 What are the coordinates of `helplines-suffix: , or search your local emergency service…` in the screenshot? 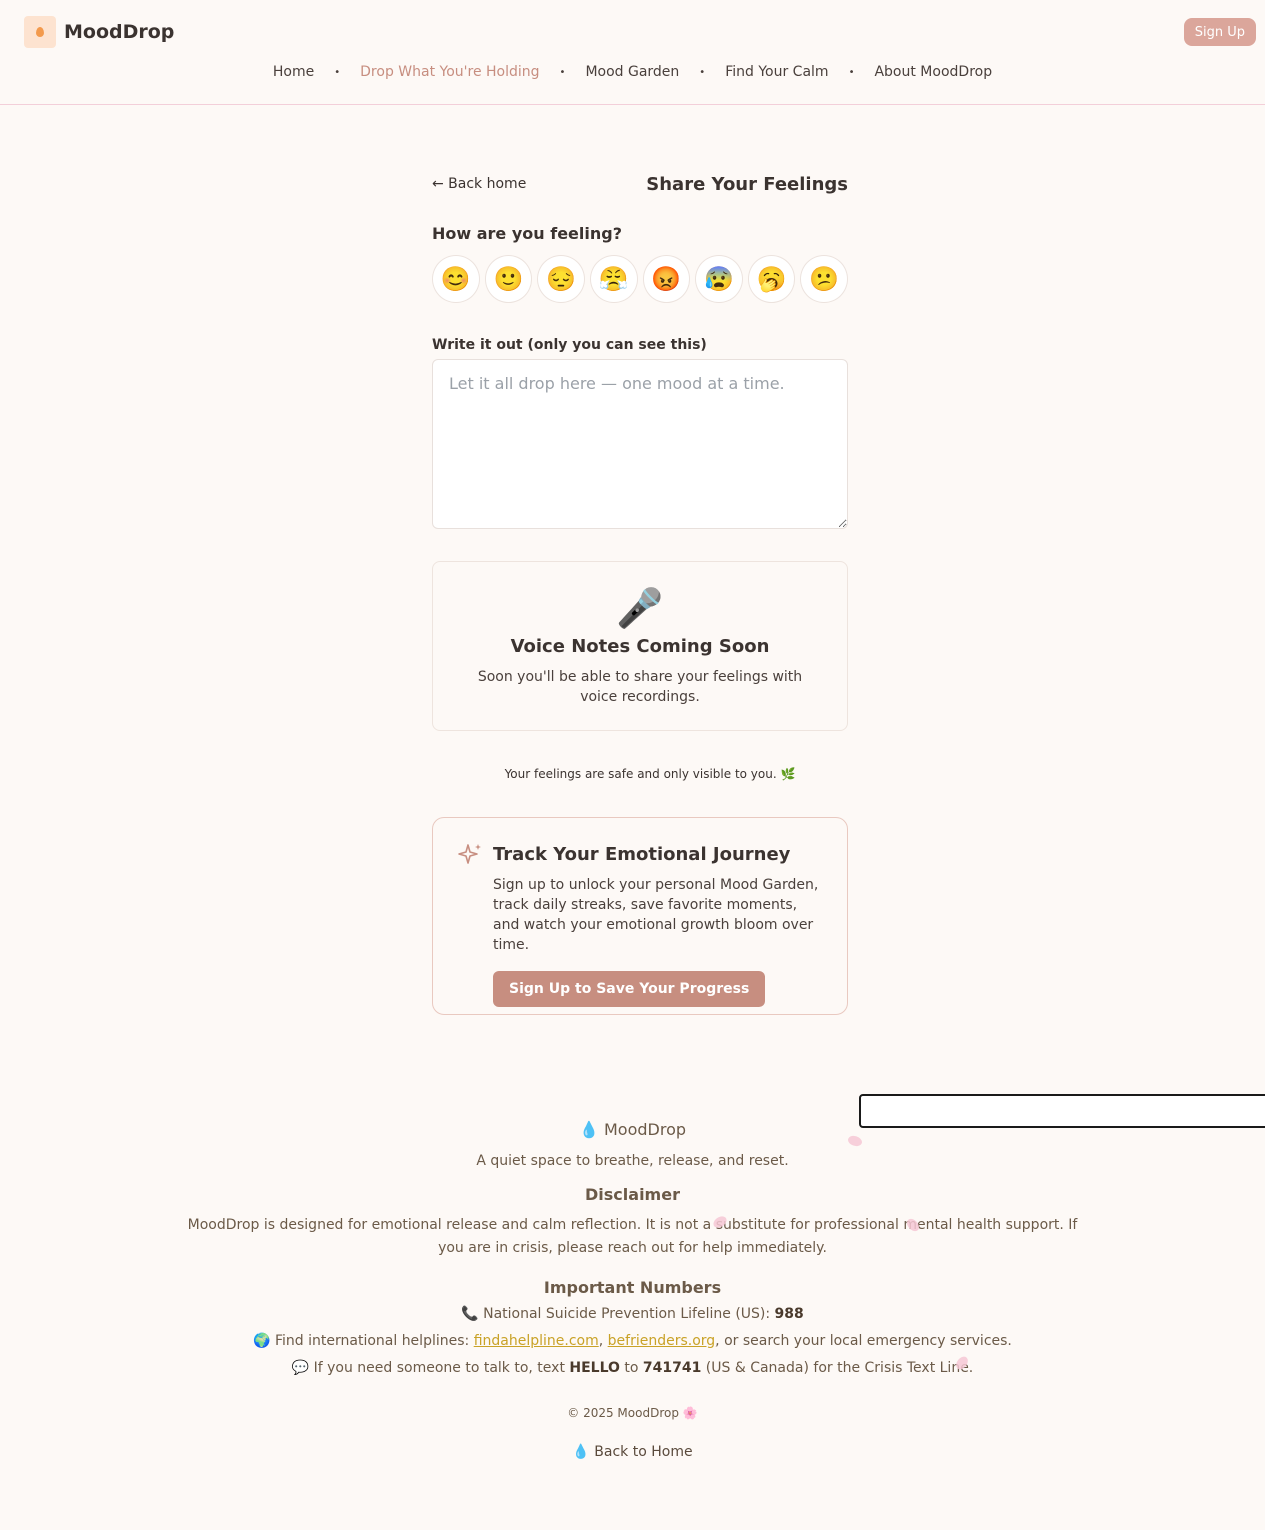 It's located at (863, 1341).